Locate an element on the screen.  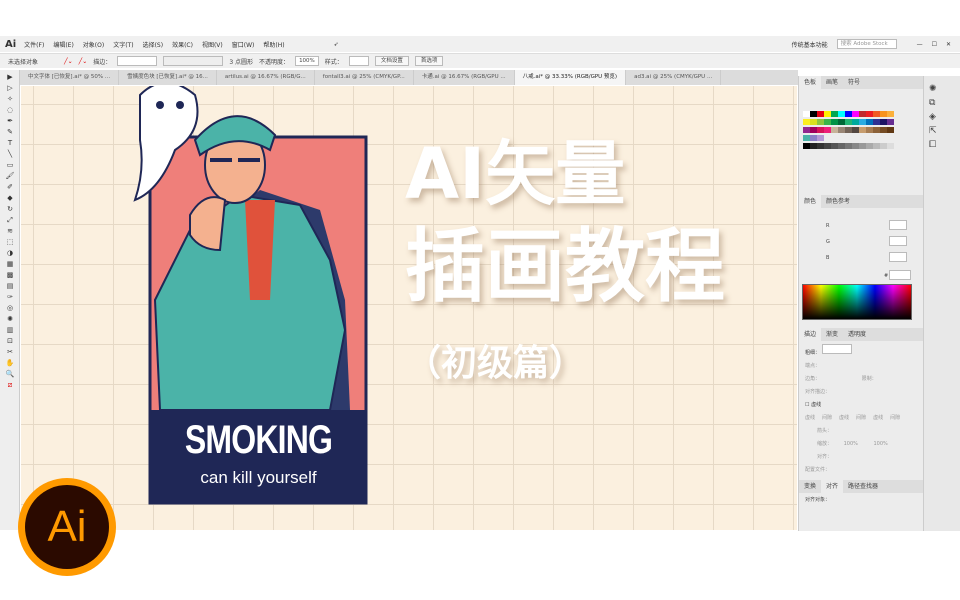
shaper-tool: ✐ is located at coordinates (10, 187).